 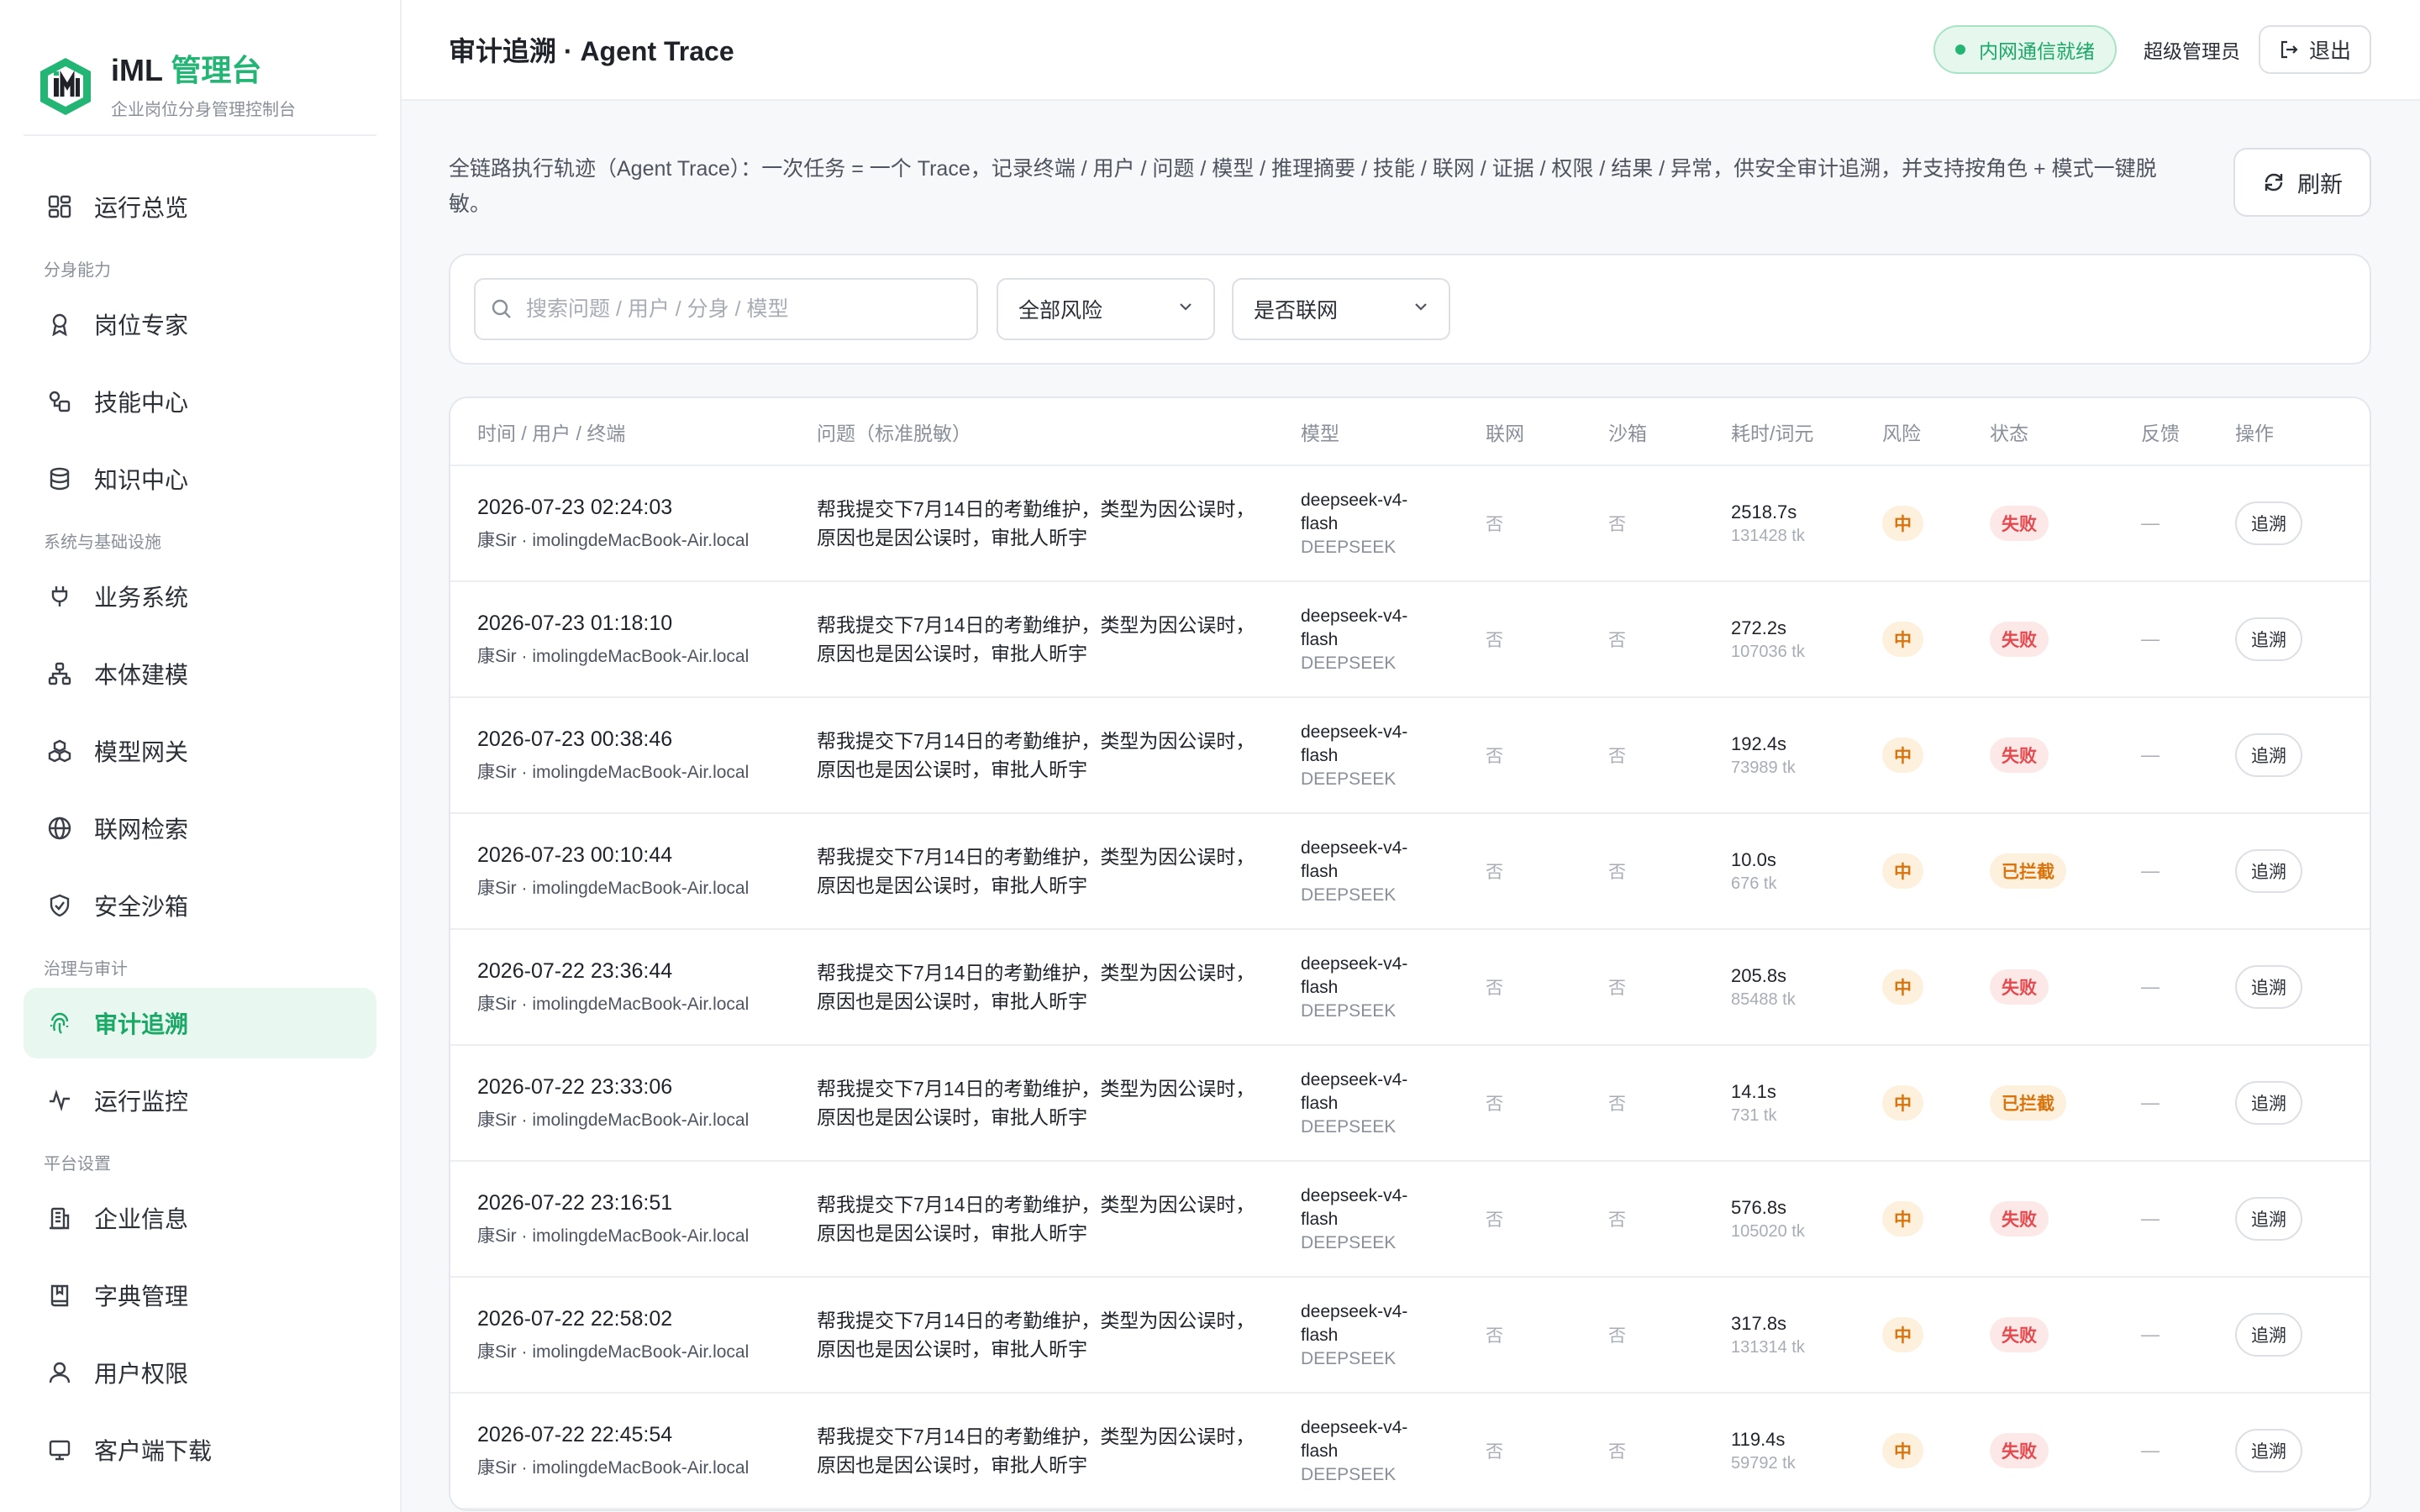 I want to click on cell-status: 已拦截, so click(x=2065, y=871).